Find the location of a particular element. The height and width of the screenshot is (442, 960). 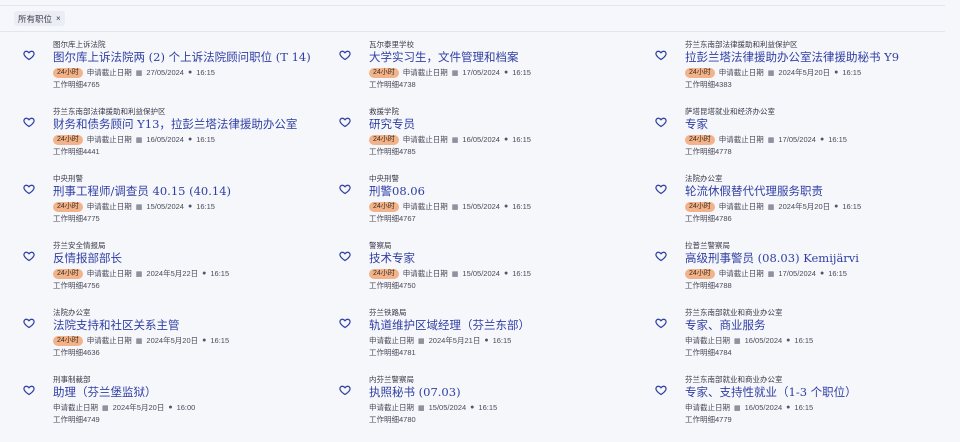

job-id-value: 4778 is located at coordinates (723, 151).